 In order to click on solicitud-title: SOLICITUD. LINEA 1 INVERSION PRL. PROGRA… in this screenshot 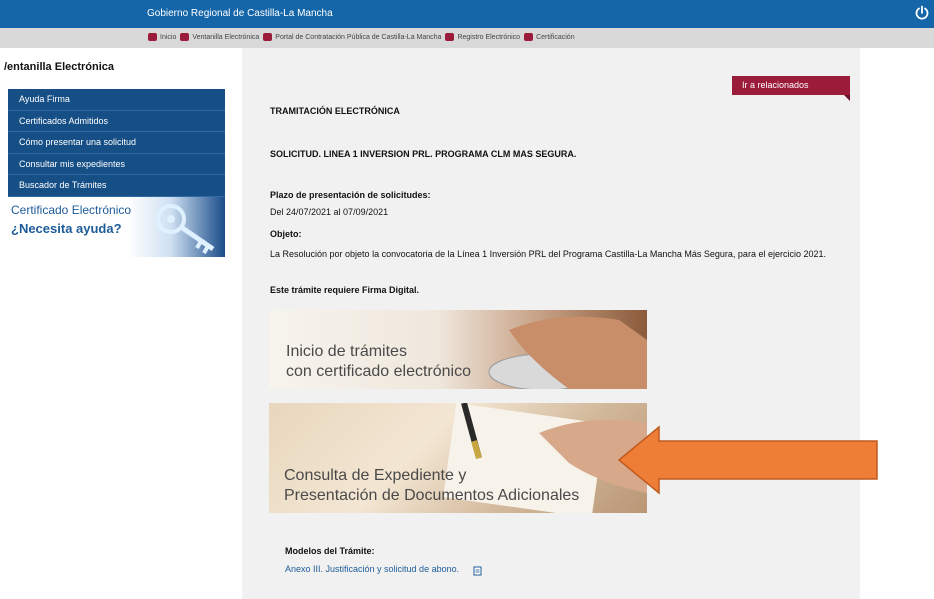, I will do `click(423, 154)`.